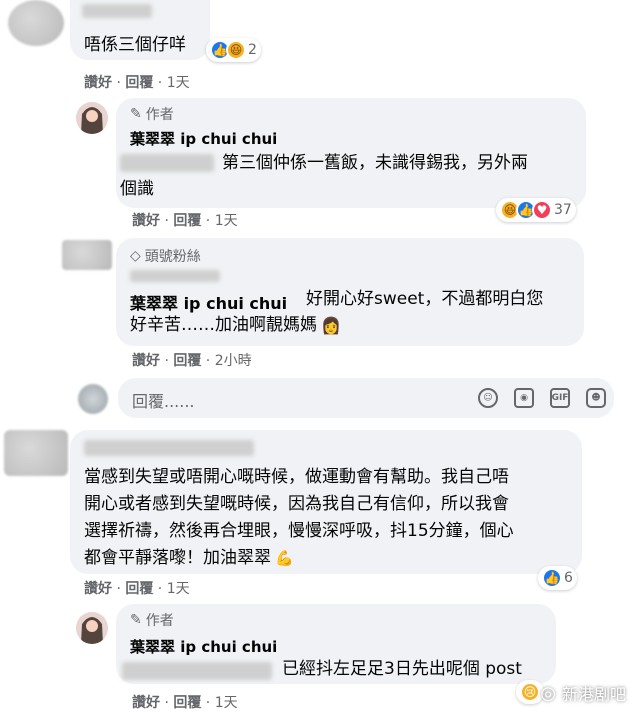  Describe the element at coordinates (593, 694) in the screenshot. I see `watermark-text: 新港剧吧` at that location.